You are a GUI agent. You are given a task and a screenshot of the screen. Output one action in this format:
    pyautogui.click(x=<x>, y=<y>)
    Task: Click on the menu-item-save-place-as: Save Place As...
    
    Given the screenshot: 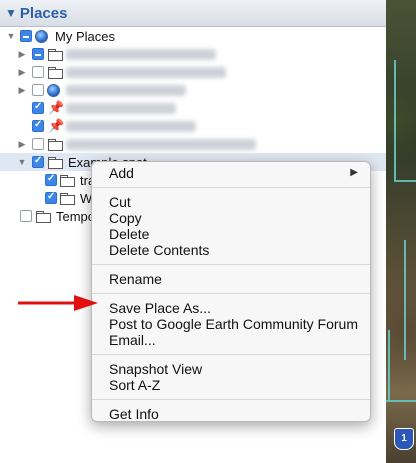 What is the action you would take?
    pyautogui.click(x=231, y=308)
    